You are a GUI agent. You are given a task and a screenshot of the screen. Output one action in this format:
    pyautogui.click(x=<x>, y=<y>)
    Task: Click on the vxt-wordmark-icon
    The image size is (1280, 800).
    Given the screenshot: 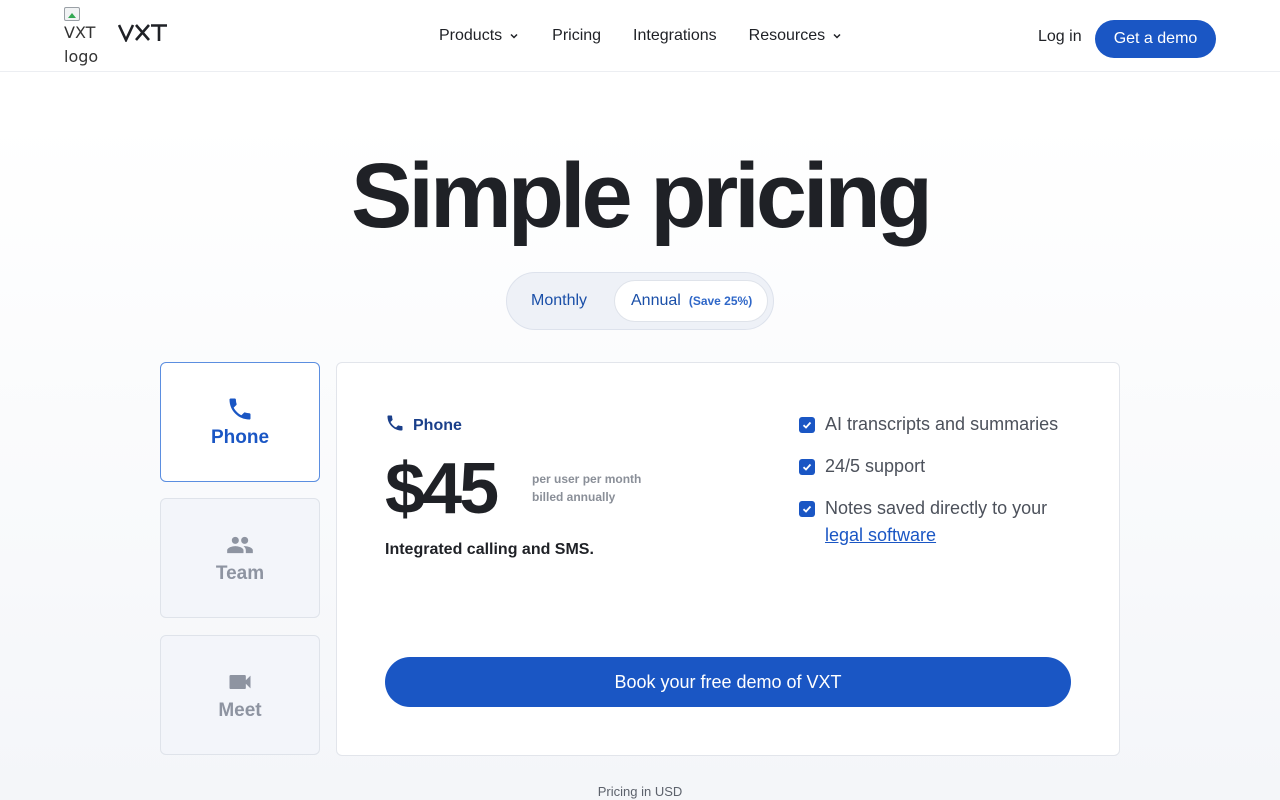 What is the action you would take?
    pyautogui.click(x=142, y=34)
    